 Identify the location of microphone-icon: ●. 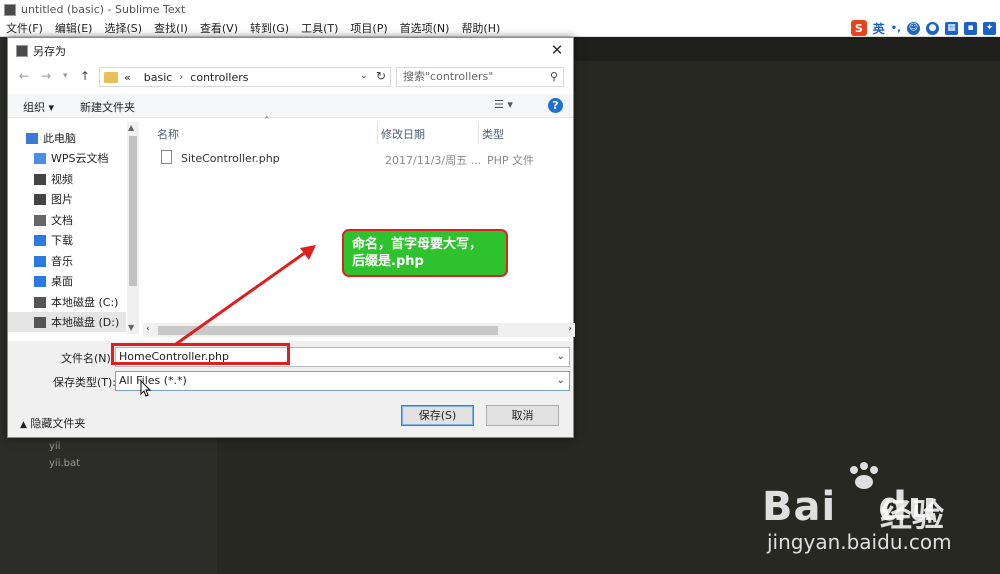
(932, 28).